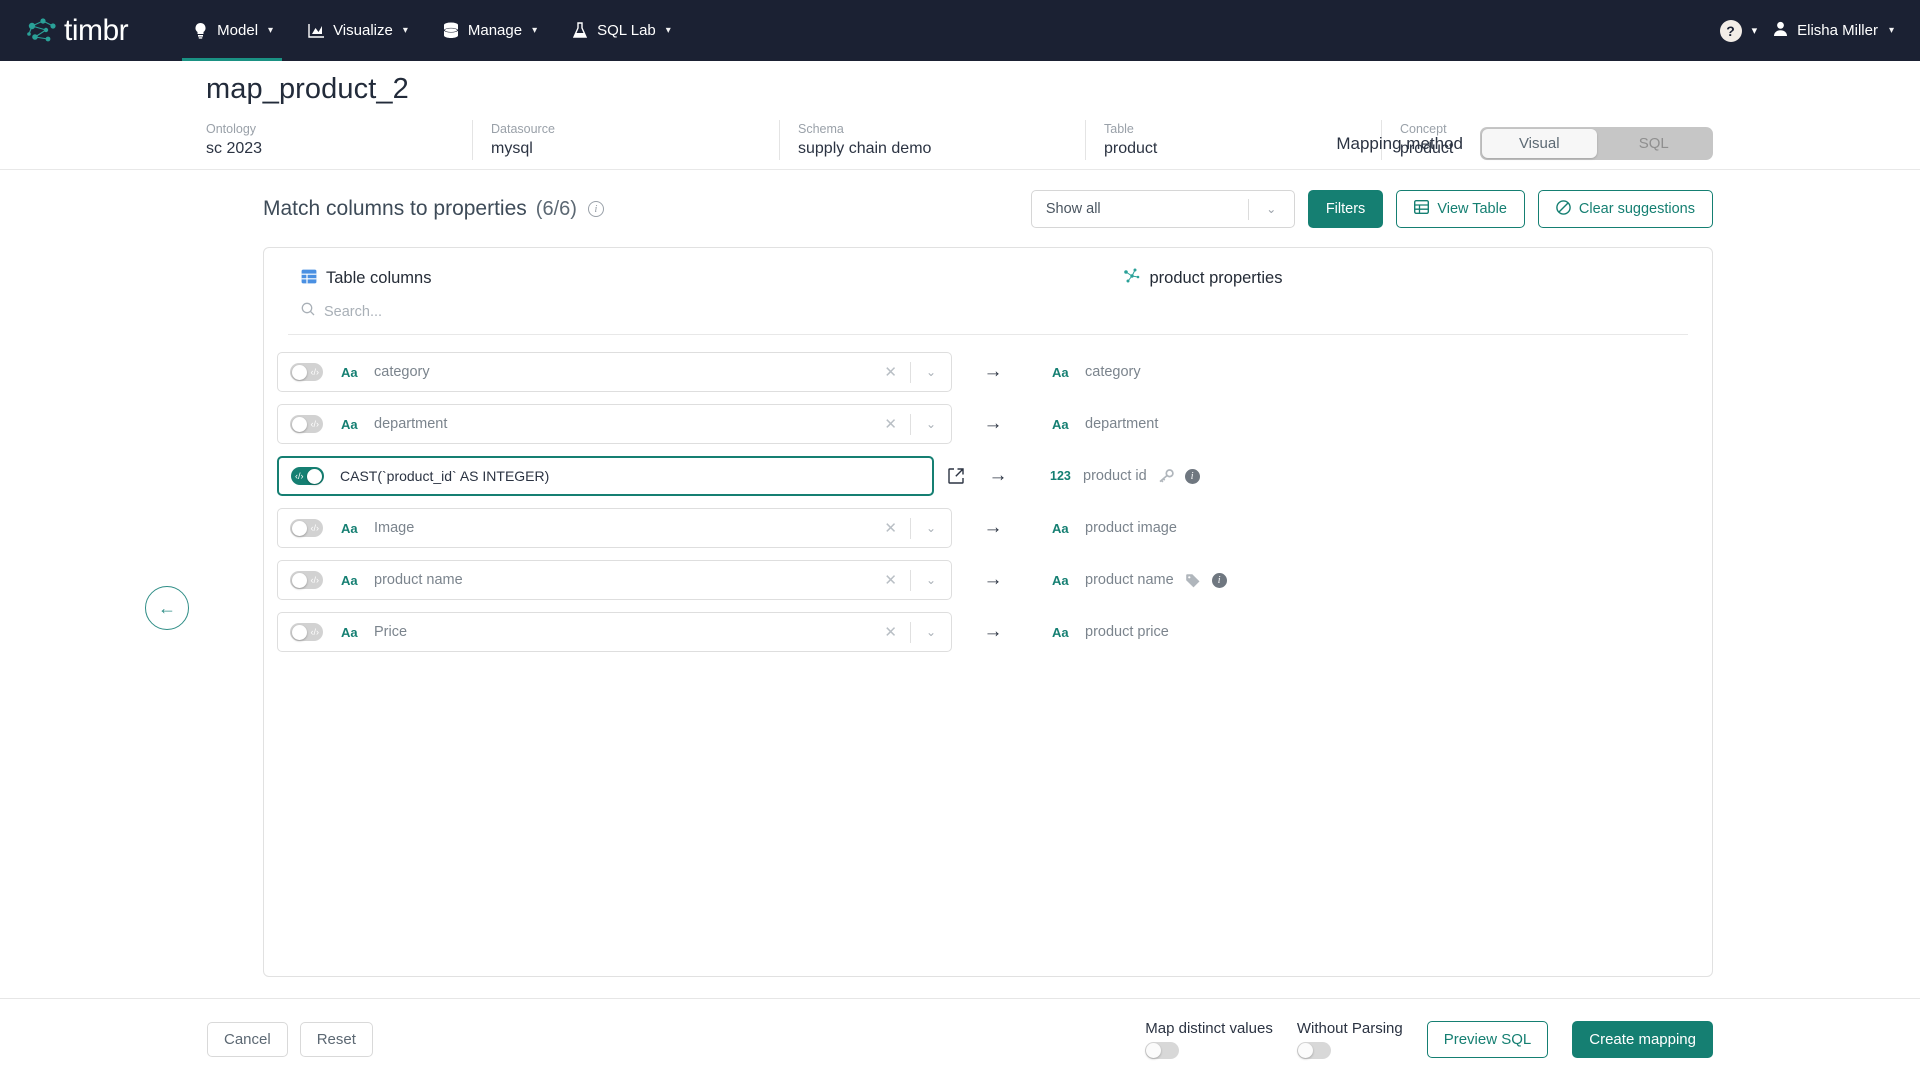 The image size is (1920, 1080). I want to click on back-button: ←, so click(167, 608).